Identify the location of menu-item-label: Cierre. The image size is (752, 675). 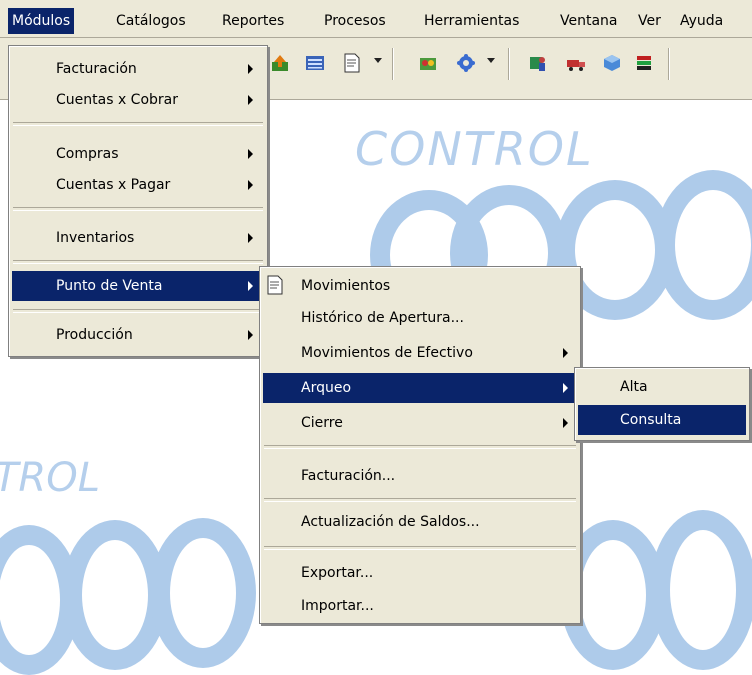
(322, 423).